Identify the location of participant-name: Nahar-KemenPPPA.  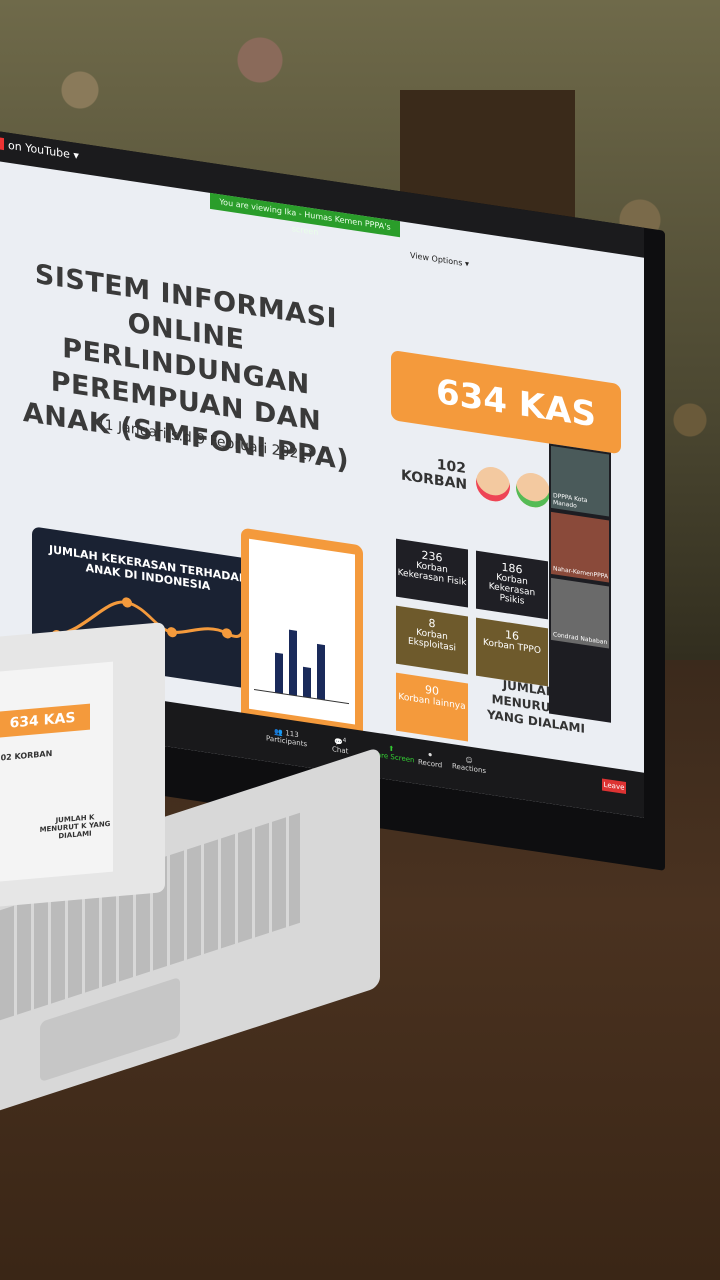
(581, 573).